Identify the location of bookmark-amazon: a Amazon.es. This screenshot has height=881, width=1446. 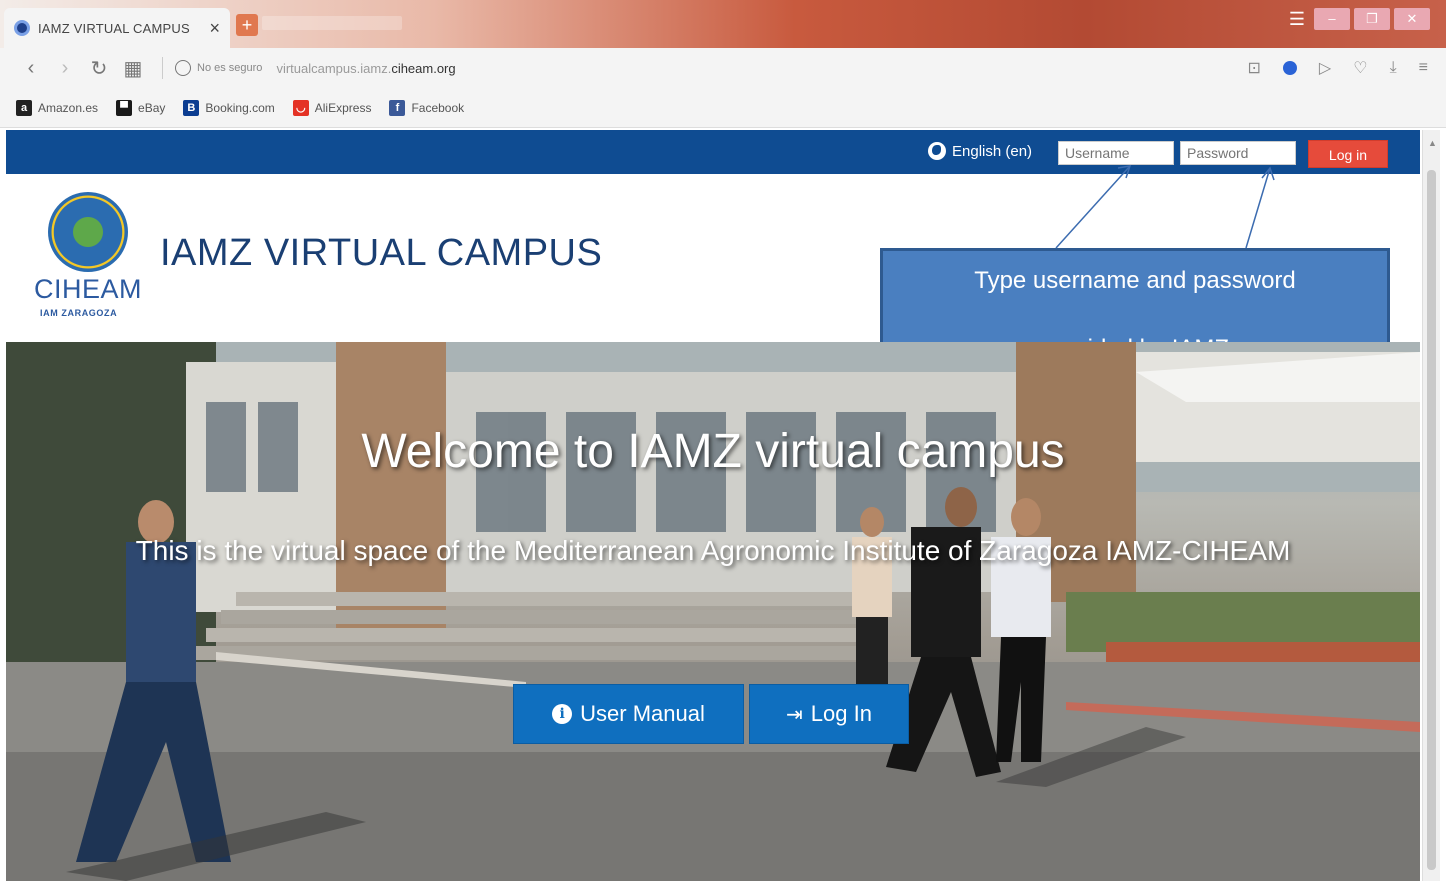
(57, 107).